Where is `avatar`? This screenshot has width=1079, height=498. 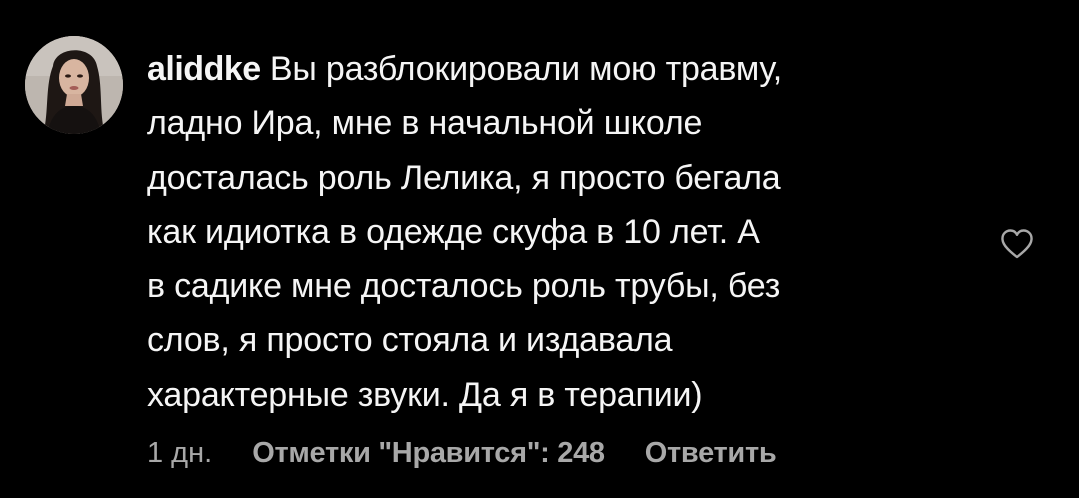
avatar is located at coordinates (74, 85).